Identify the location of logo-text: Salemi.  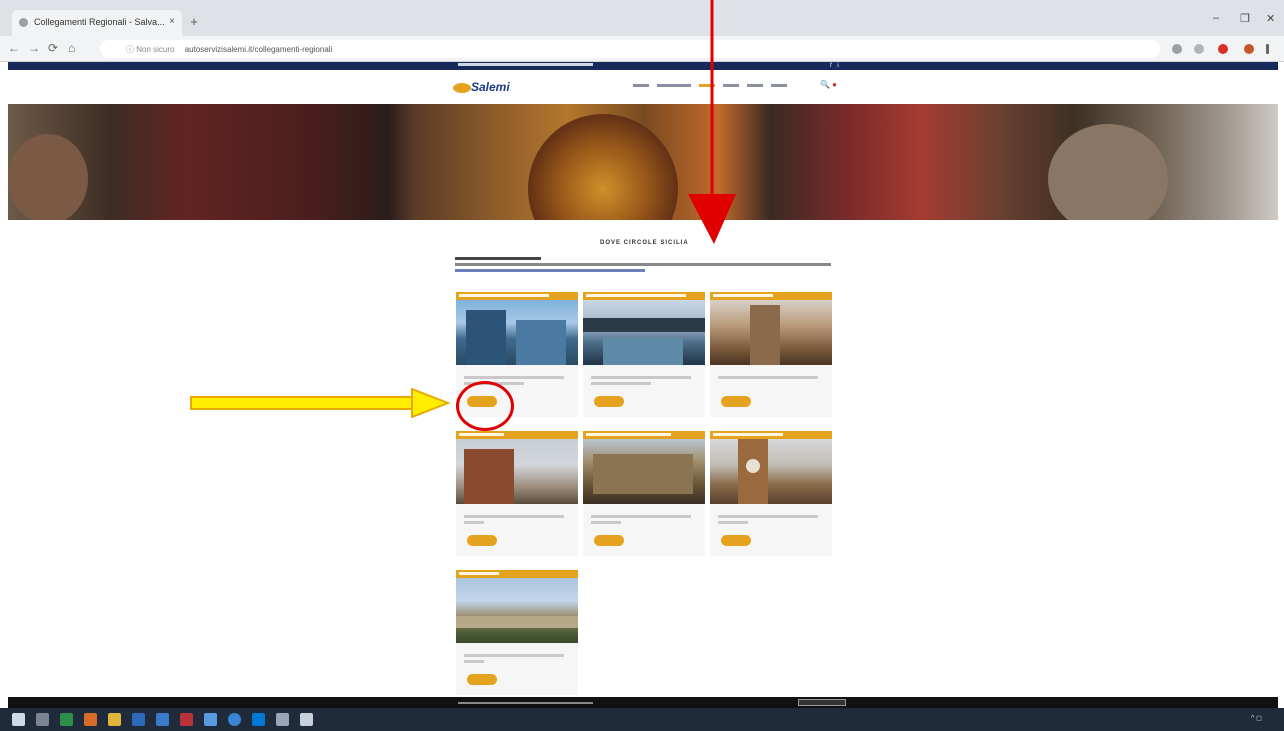
(490, 87).